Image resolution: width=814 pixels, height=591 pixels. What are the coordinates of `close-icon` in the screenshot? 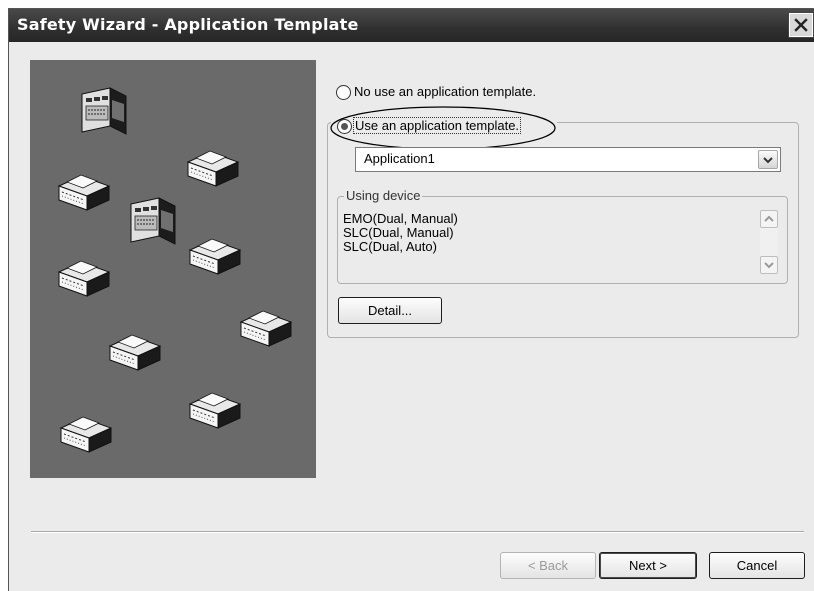 It's located at (801, 25).